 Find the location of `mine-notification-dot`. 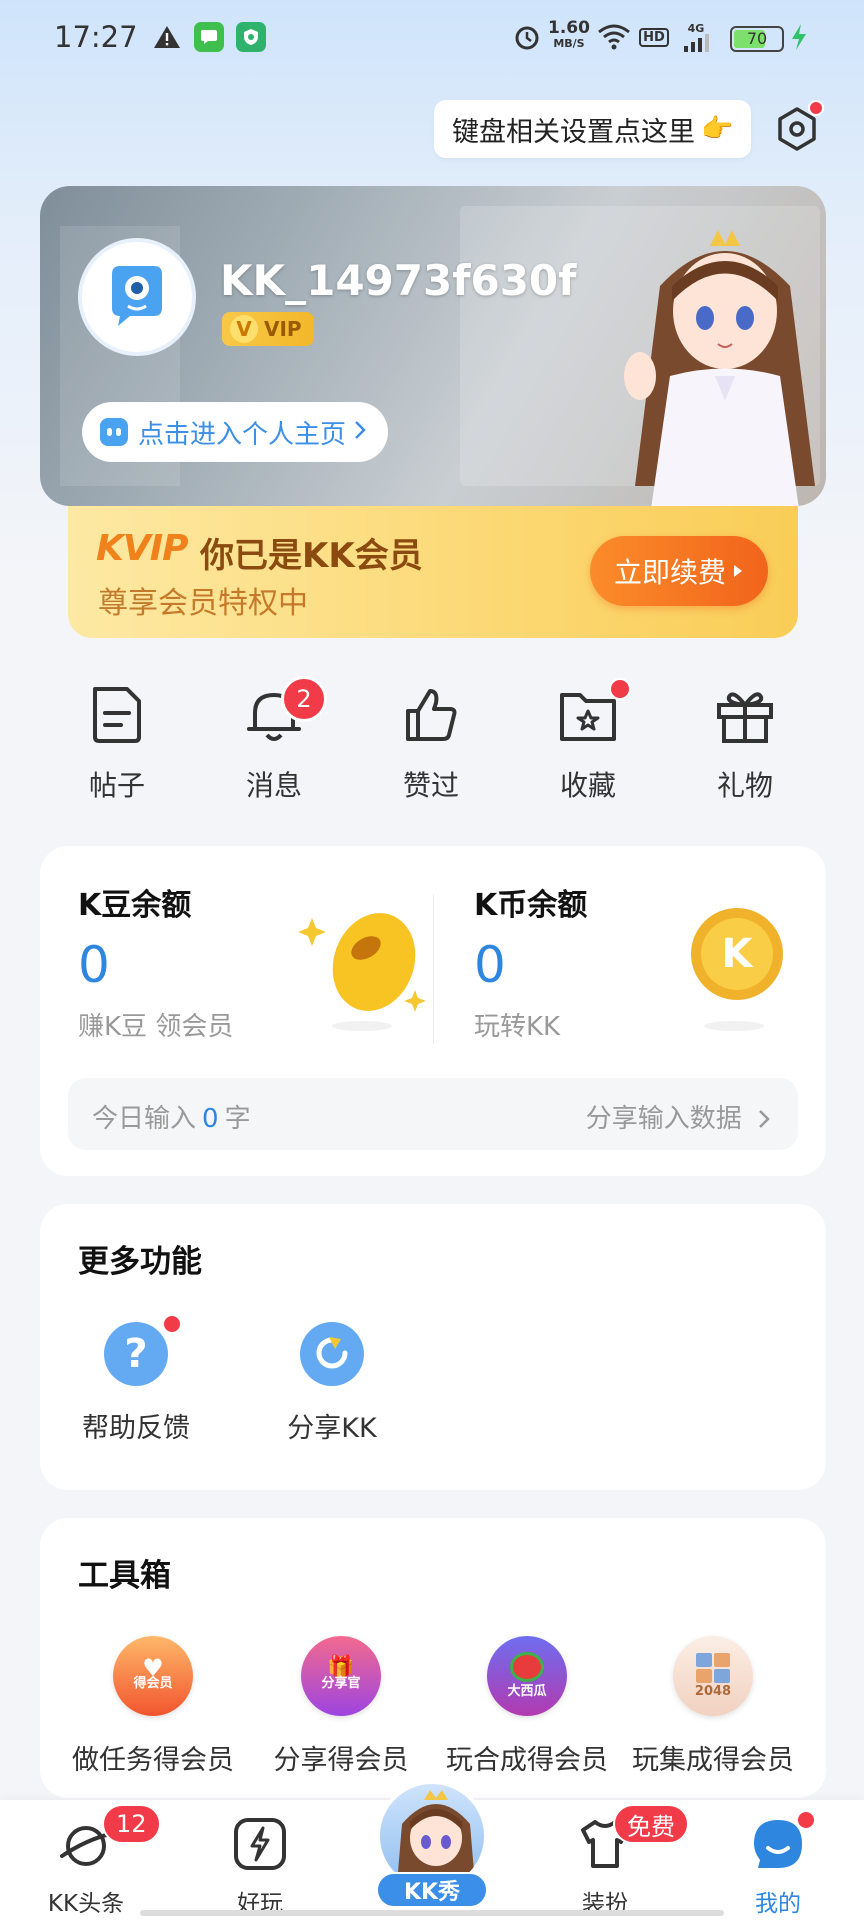

mine-notification-dot is located at coordinates (806, 1820).